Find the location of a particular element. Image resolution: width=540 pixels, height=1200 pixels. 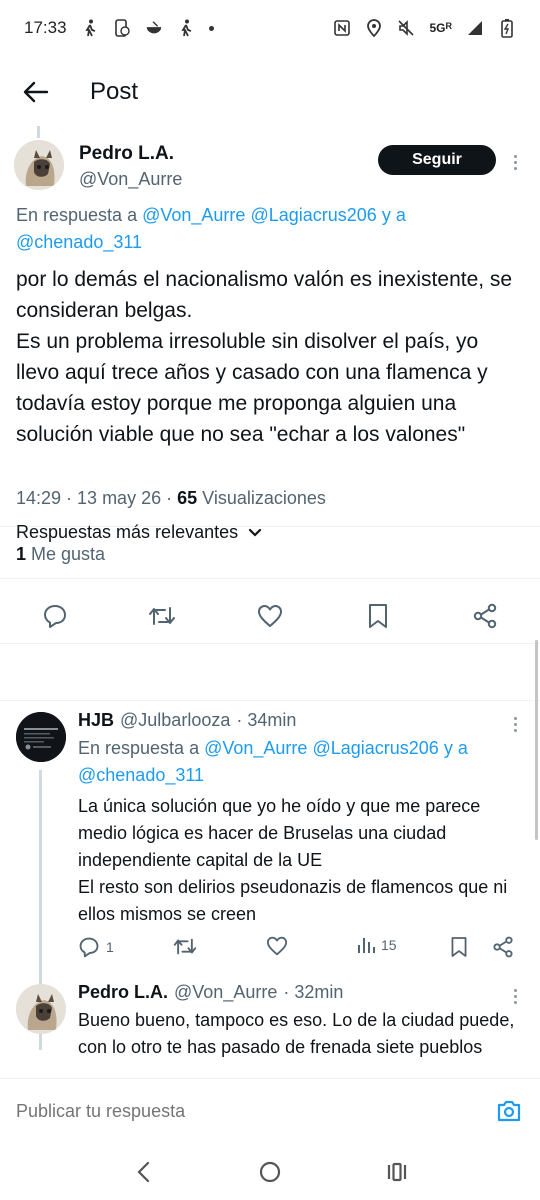

post-actions is located at coordinates (270, 616).